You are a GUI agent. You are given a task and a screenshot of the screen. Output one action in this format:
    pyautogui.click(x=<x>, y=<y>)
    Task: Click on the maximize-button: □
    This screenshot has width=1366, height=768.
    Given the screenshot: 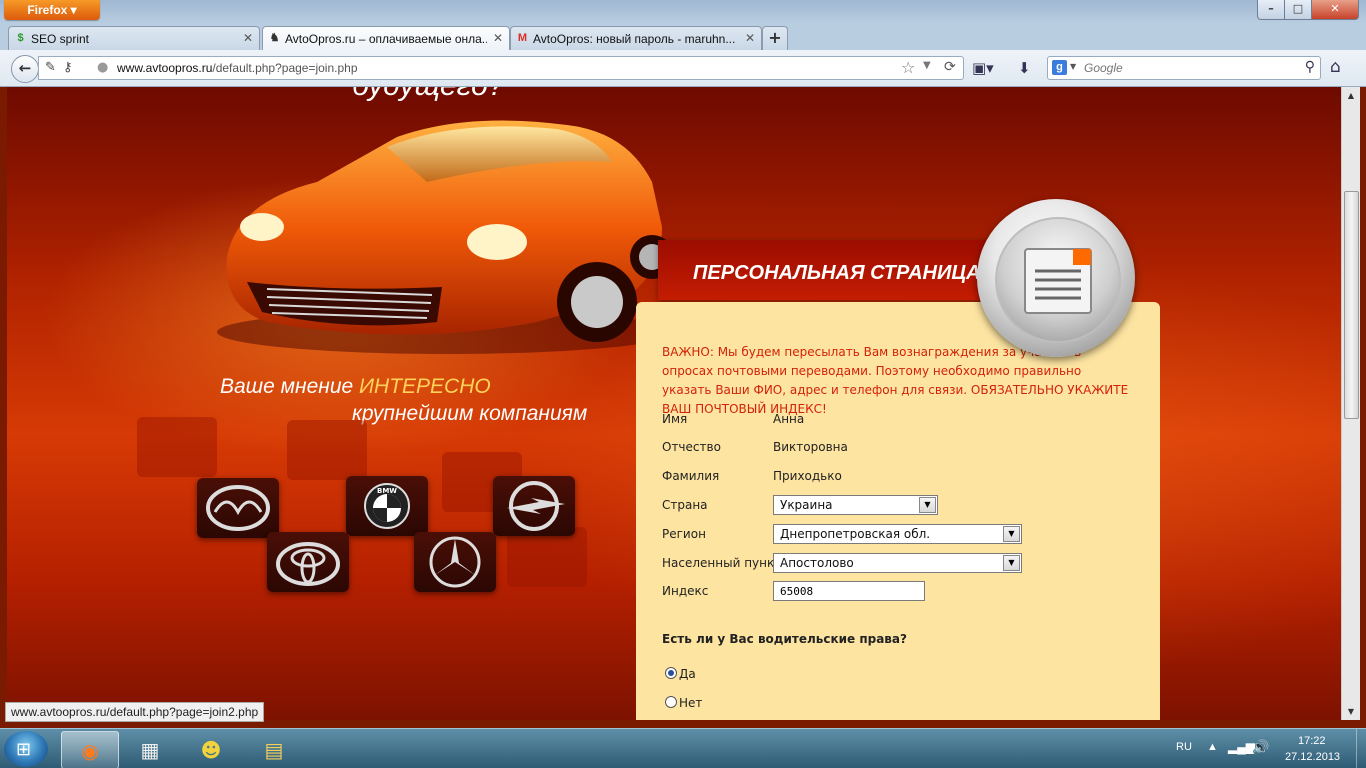 What is the action you would take?
    pyautogui.click(x=1298, y=10)
    